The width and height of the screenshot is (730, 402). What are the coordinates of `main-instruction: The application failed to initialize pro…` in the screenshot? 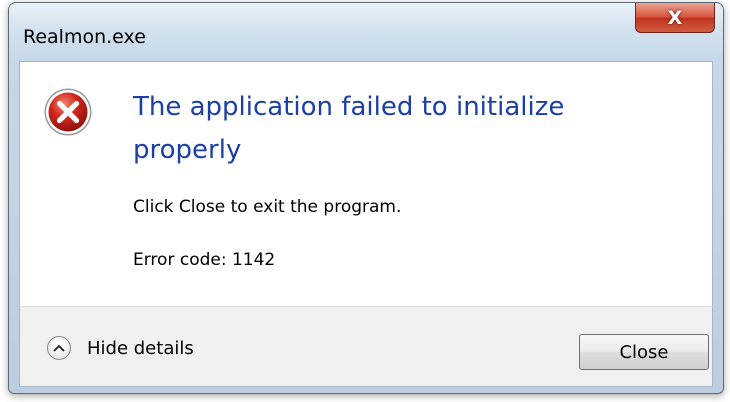 It's located at (349, 128).